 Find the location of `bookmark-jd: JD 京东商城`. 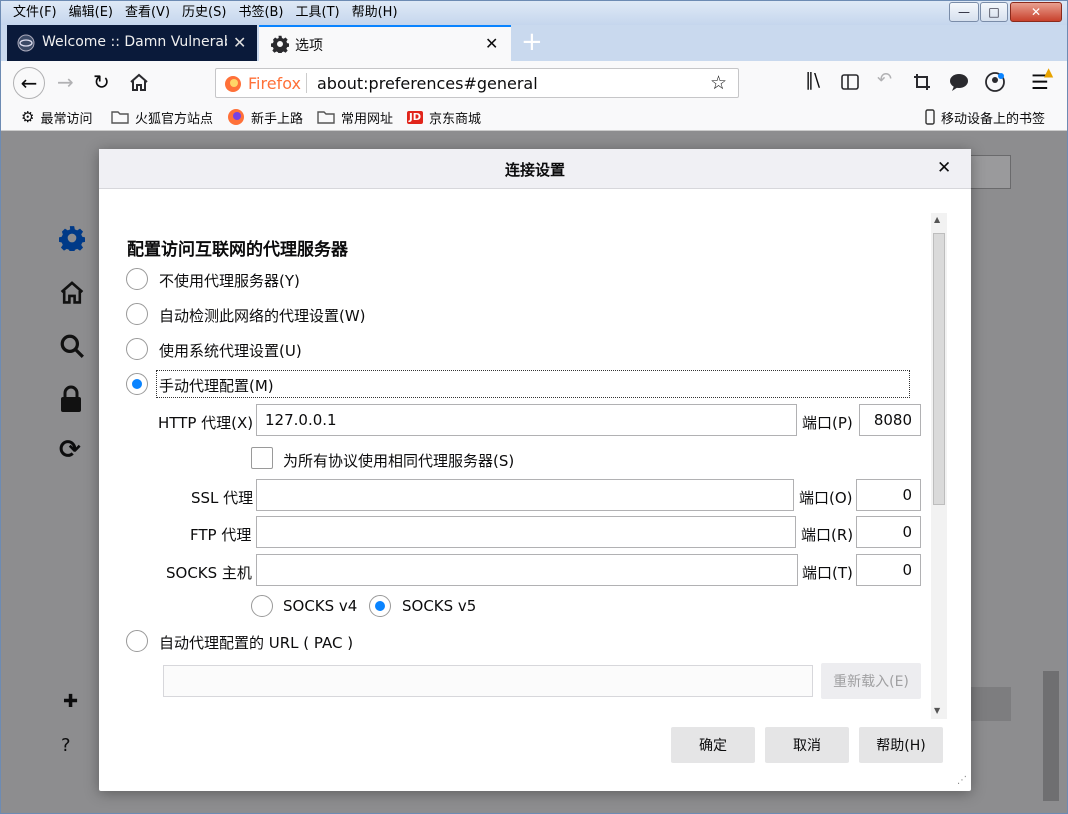

bookmark-jd: JD 京东商城 is located at coordinates (444, 117).